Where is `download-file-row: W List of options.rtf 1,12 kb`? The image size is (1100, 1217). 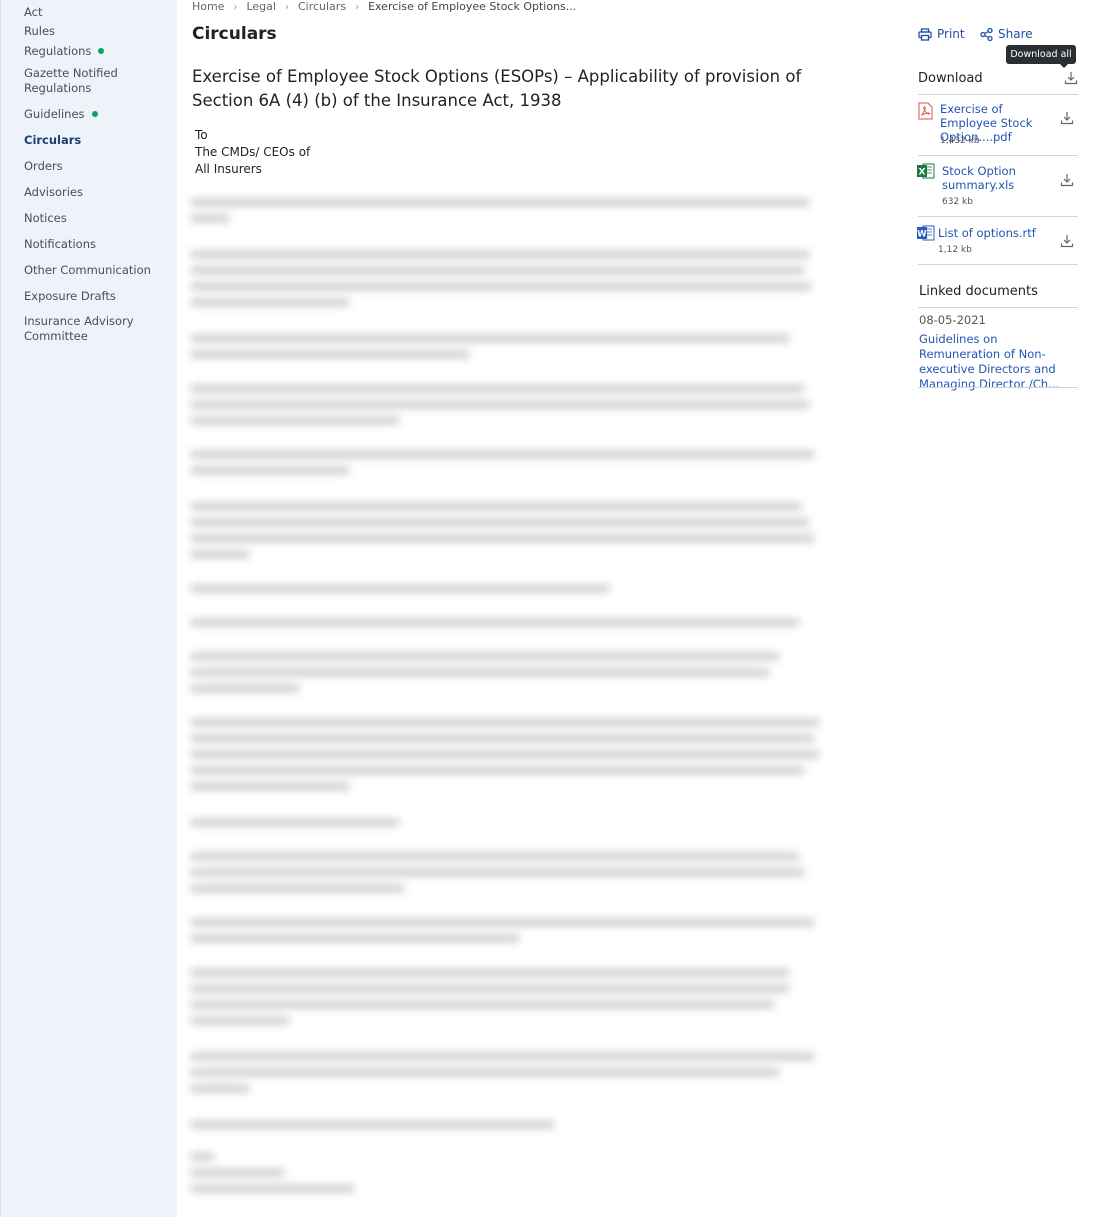 download-file-row: W List of options.rtf 1,12 kb is located at coordinates (997, 243).